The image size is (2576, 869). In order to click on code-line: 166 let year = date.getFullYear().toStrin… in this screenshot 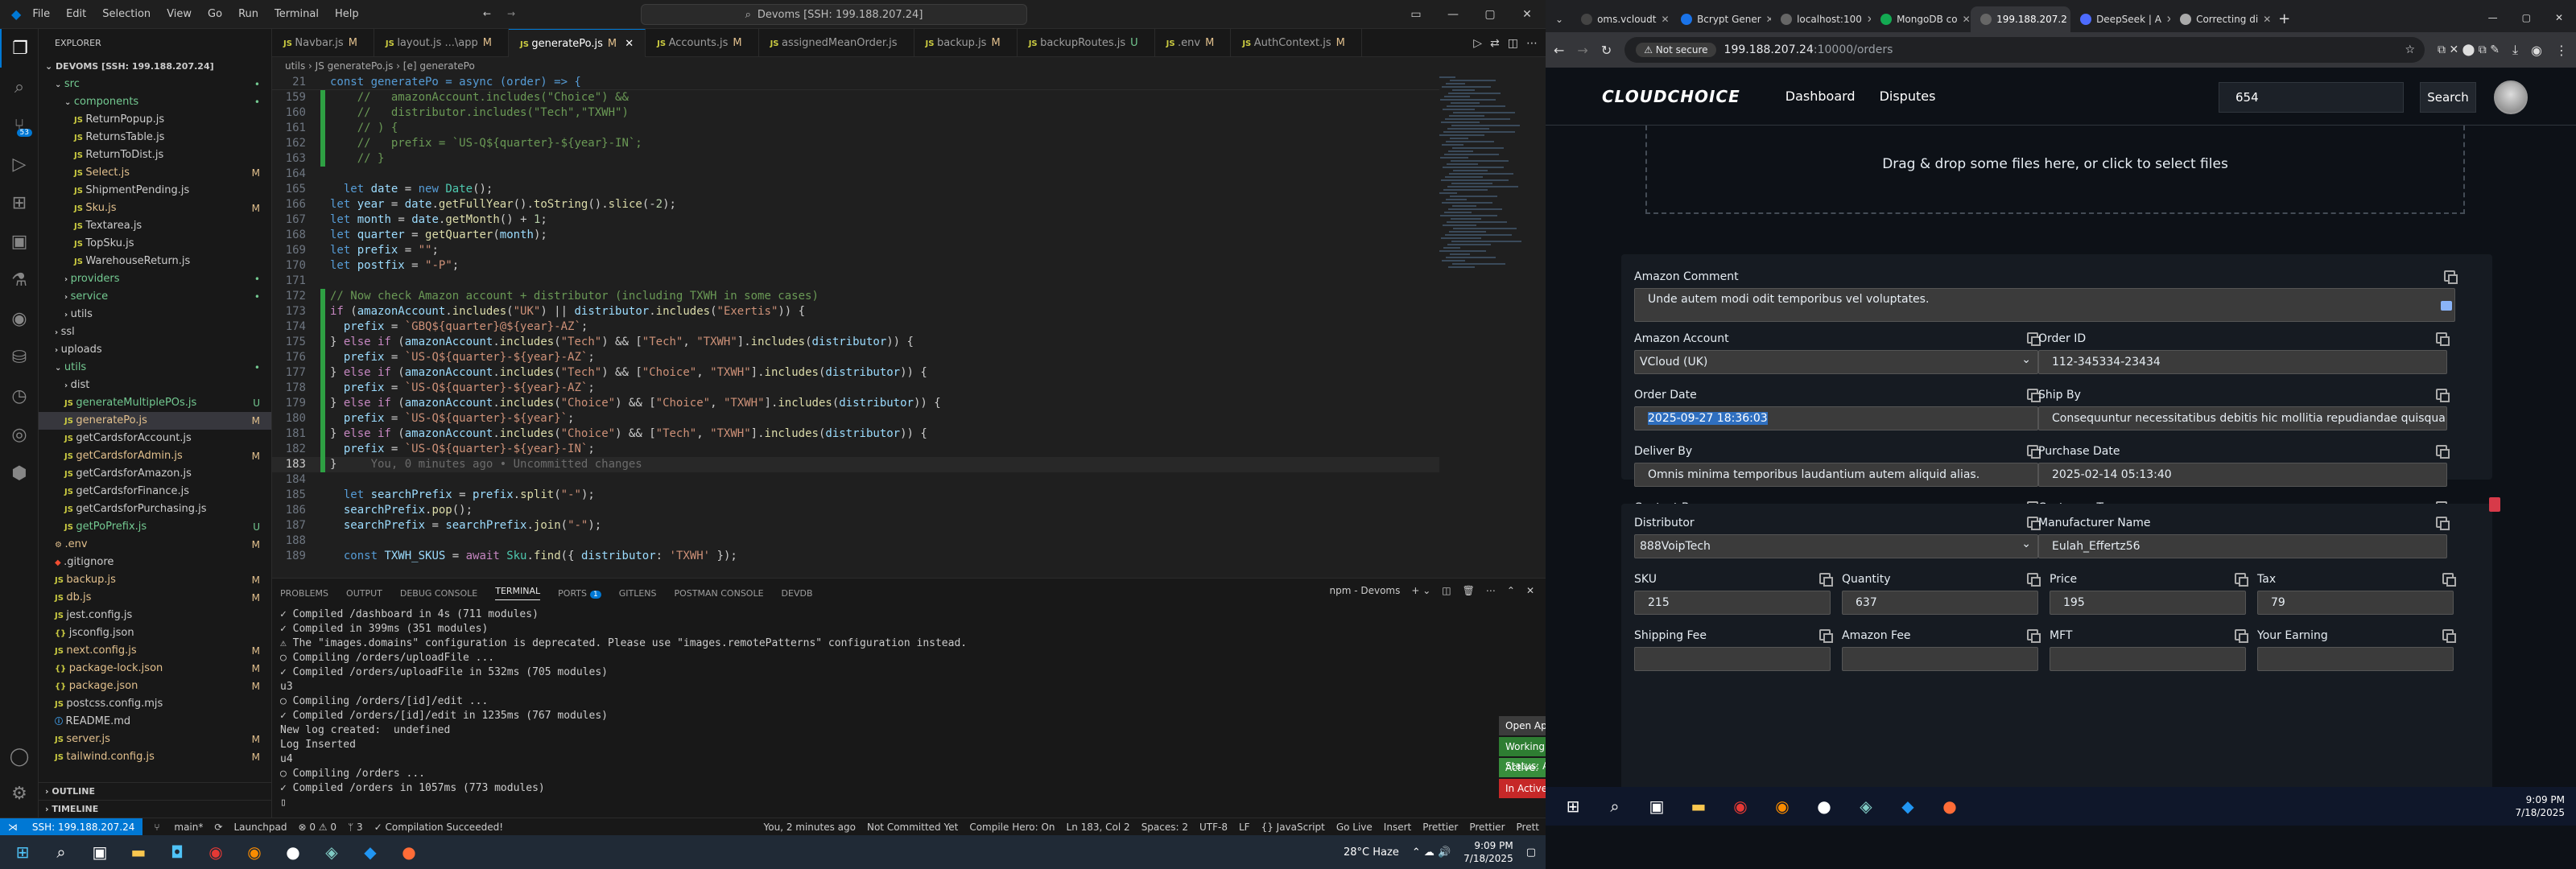, I will do `click(855, 204)`.